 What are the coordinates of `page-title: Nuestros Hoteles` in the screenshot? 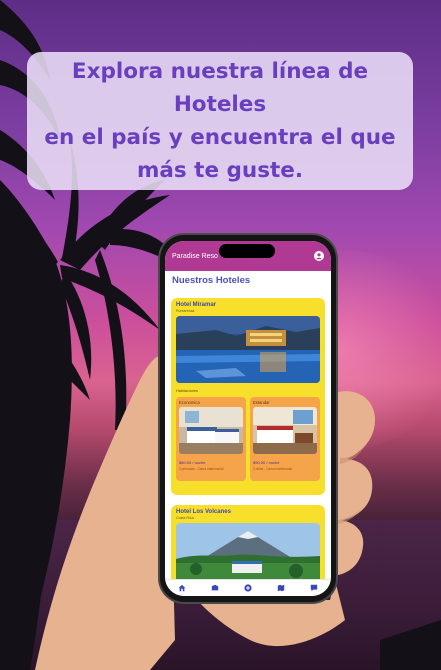 It's located at (211, 280).